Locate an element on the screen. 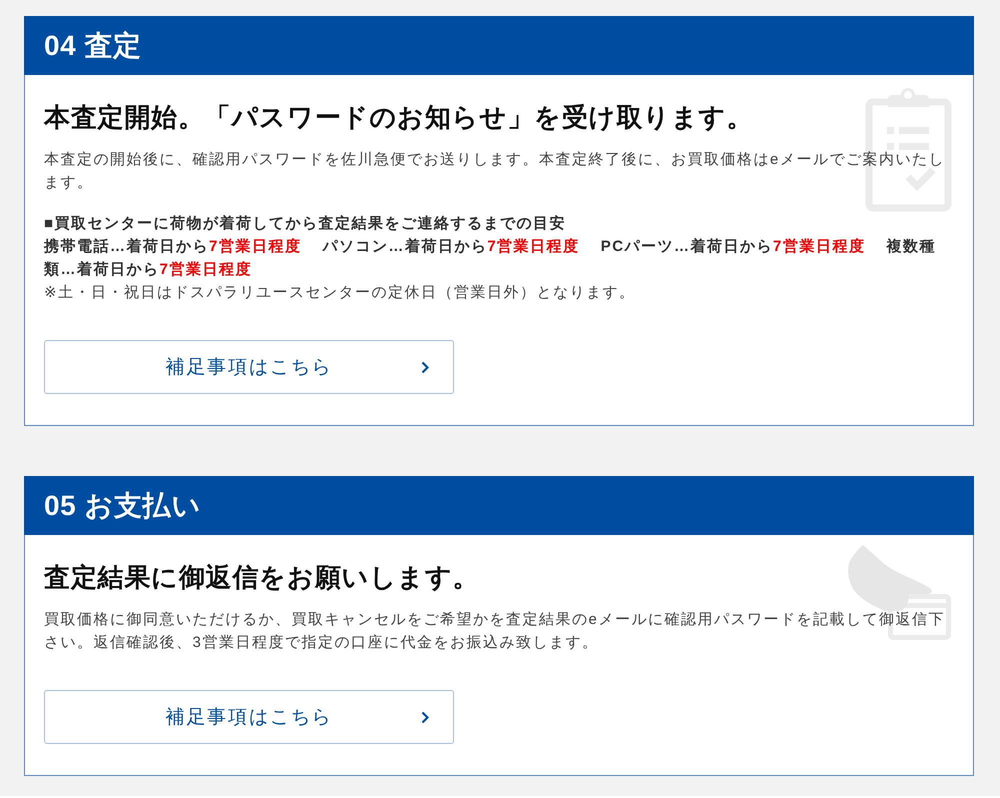 The width and height of the screenshot is (1000, 798). holiday-note: ※土・日・祝日はドスパラリユースセンターの定休日（営業日外）となります。 is located at coordinates (340, 293).